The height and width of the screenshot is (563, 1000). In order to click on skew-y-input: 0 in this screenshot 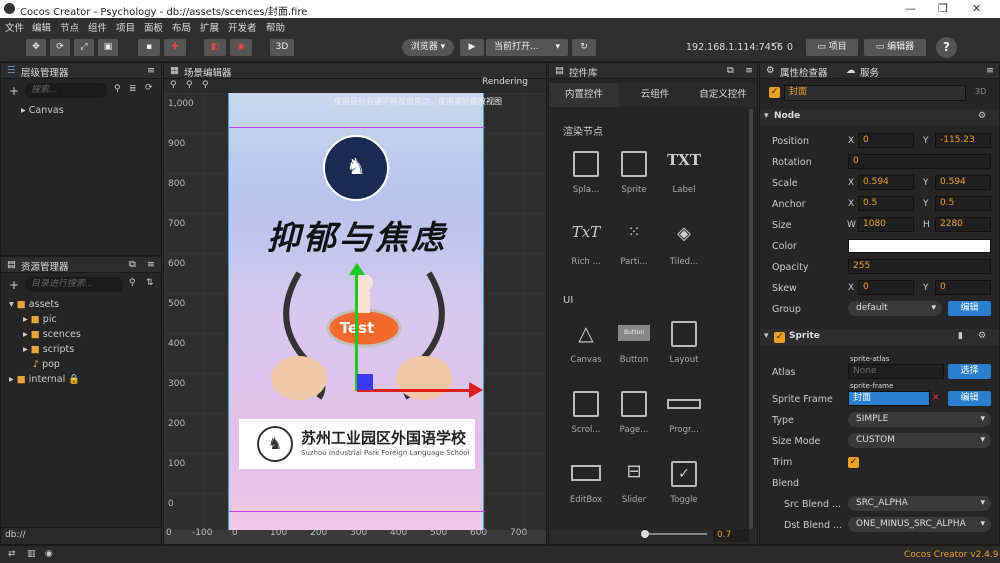, I will do `click(963, 287)`.